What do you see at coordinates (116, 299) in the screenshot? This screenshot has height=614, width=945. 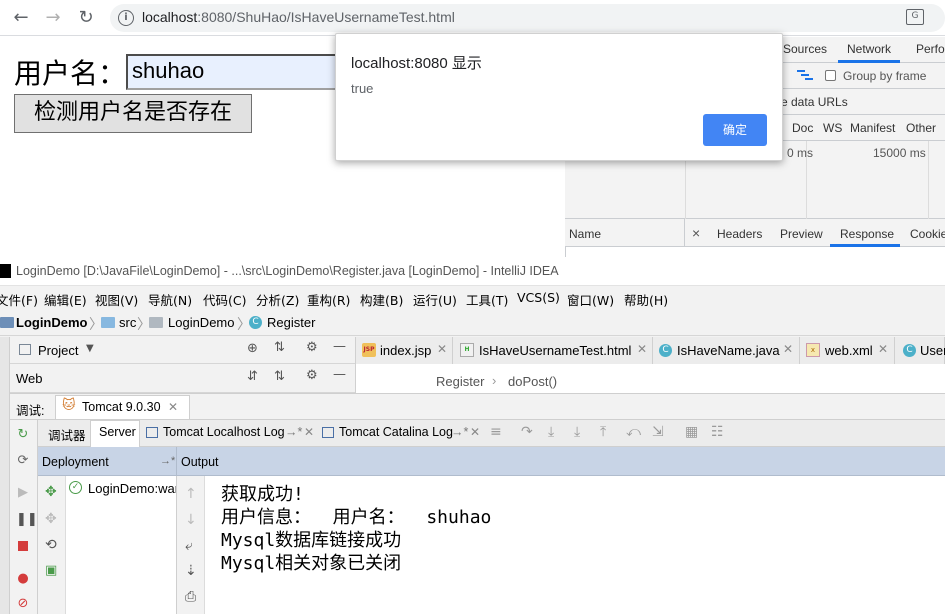 I see `menu-view: 视图(V)` at bounding box center [116, 299].